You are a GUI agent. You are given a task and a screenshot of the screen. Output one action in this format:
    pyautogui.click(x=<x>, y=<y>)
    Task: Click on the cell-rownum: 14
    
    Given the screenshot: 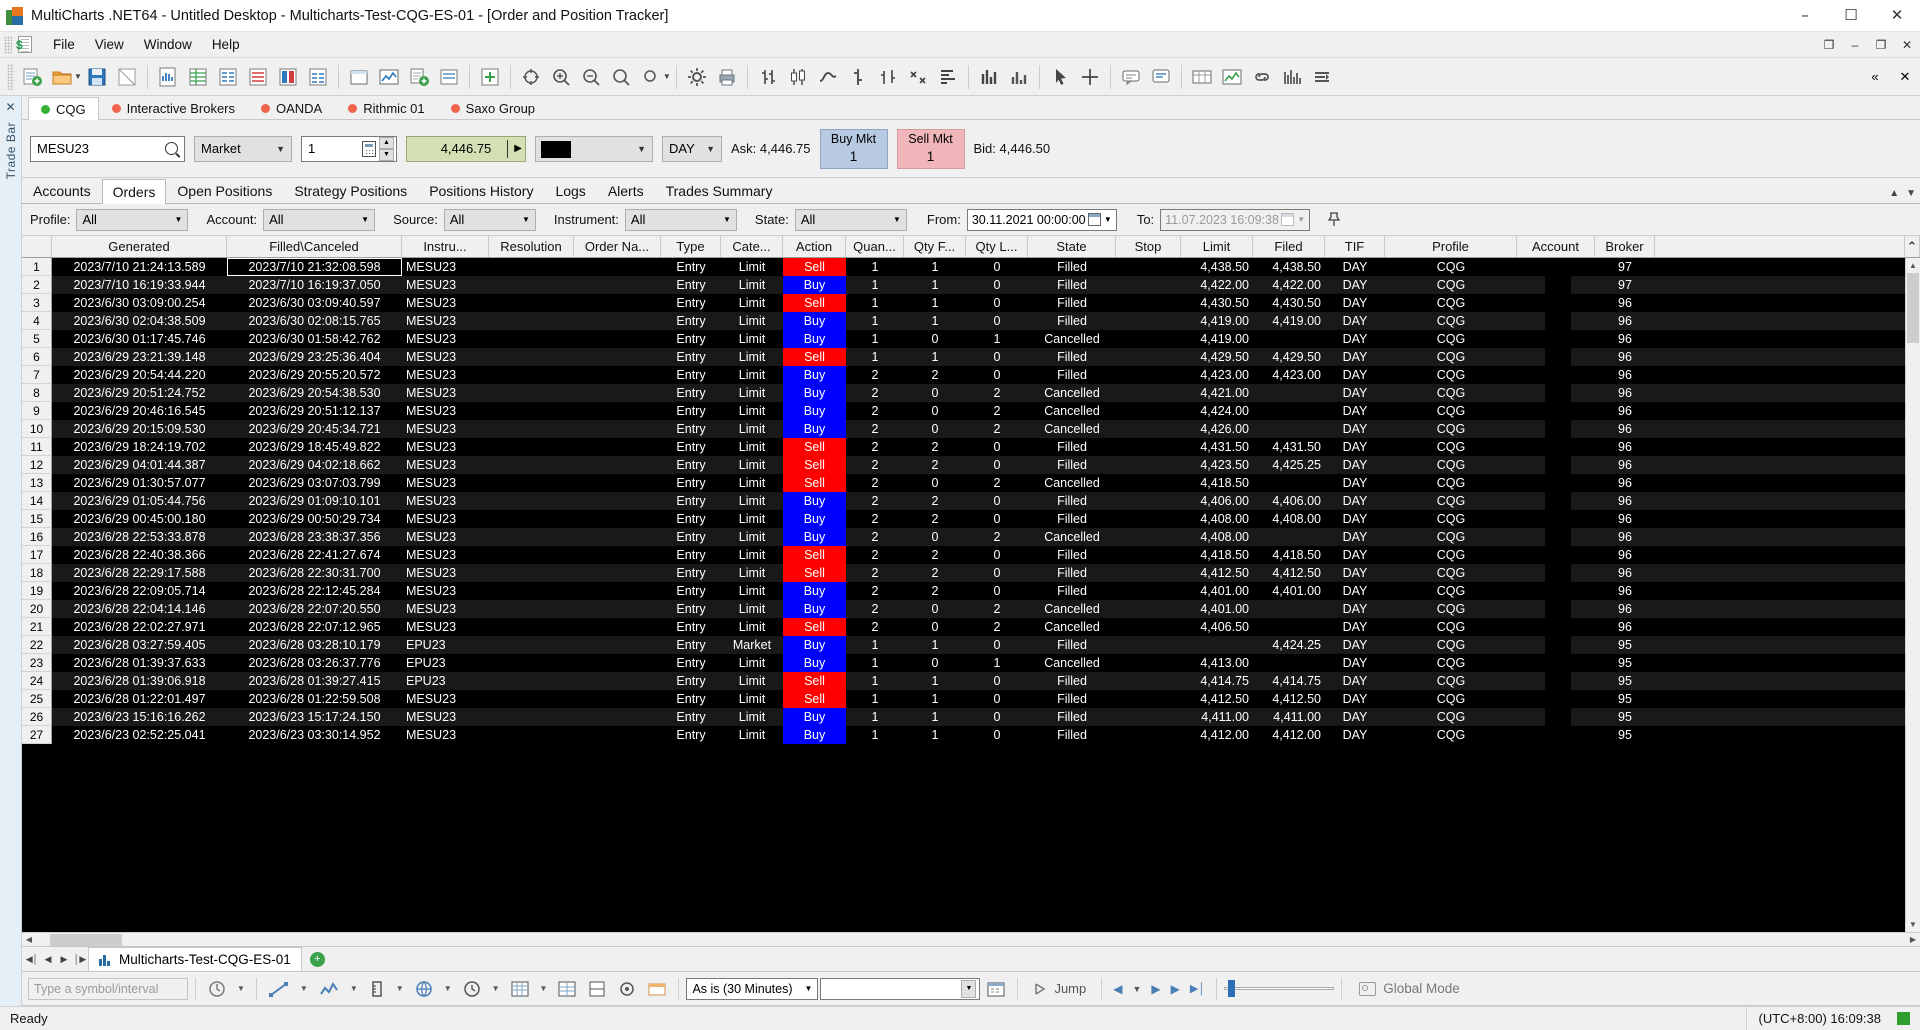 What is the action you would take?
    pyautogui.click(x=37, y=501)
    